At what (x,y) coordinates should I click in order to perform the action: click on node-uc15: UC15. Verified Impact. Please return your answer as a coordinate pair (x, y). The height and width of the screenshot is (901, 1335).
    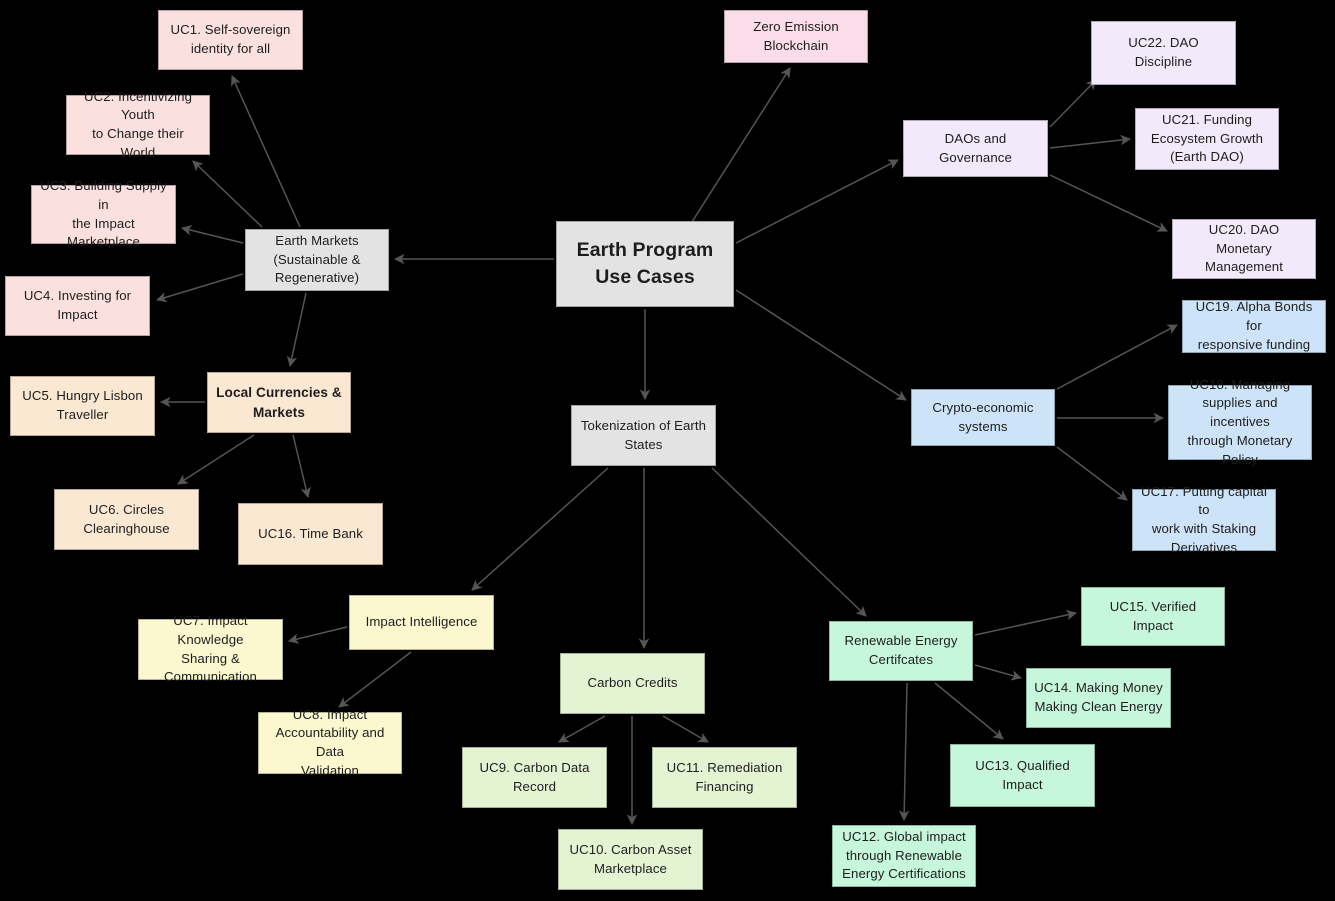
    Looking at the image, I should click on (1153, 616).